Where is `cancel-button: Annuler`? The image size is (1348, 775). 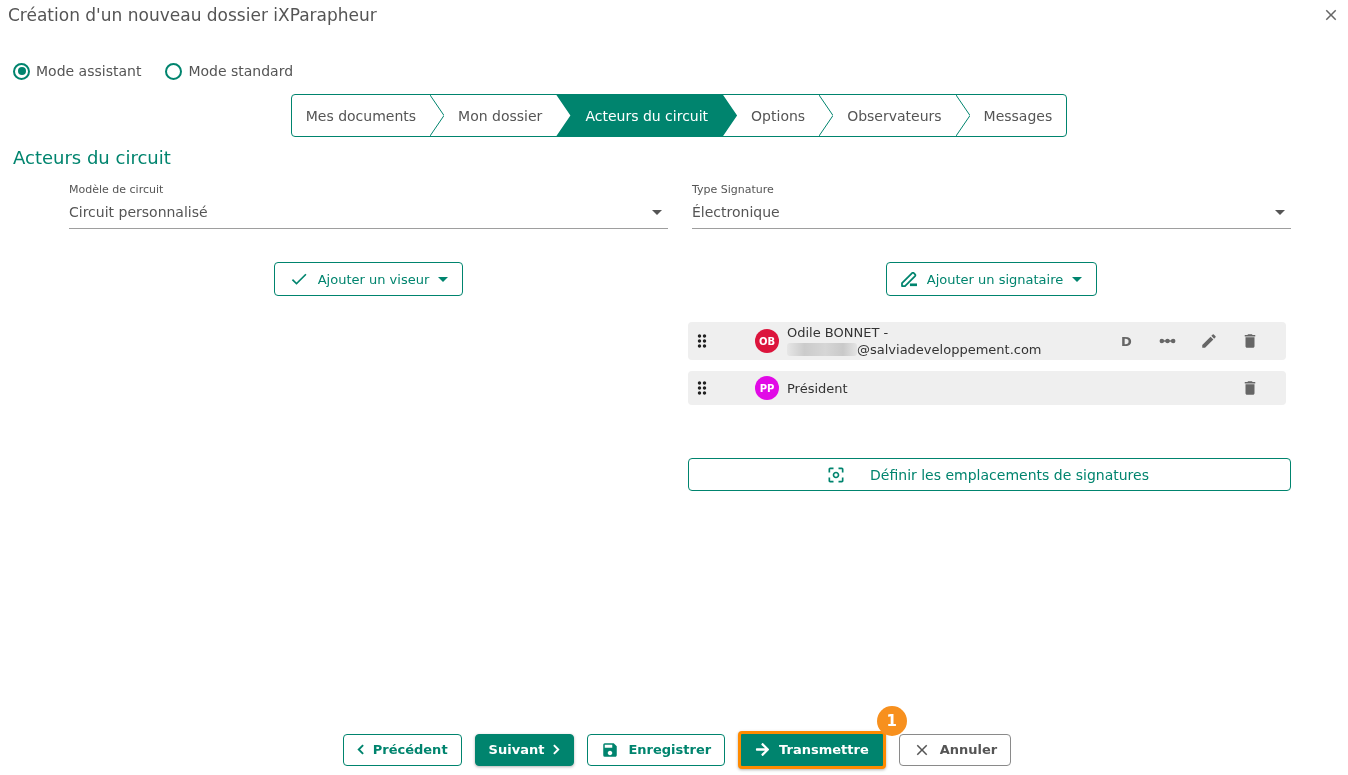
cancel-button: Annuler is located at coordinates (955, 749).